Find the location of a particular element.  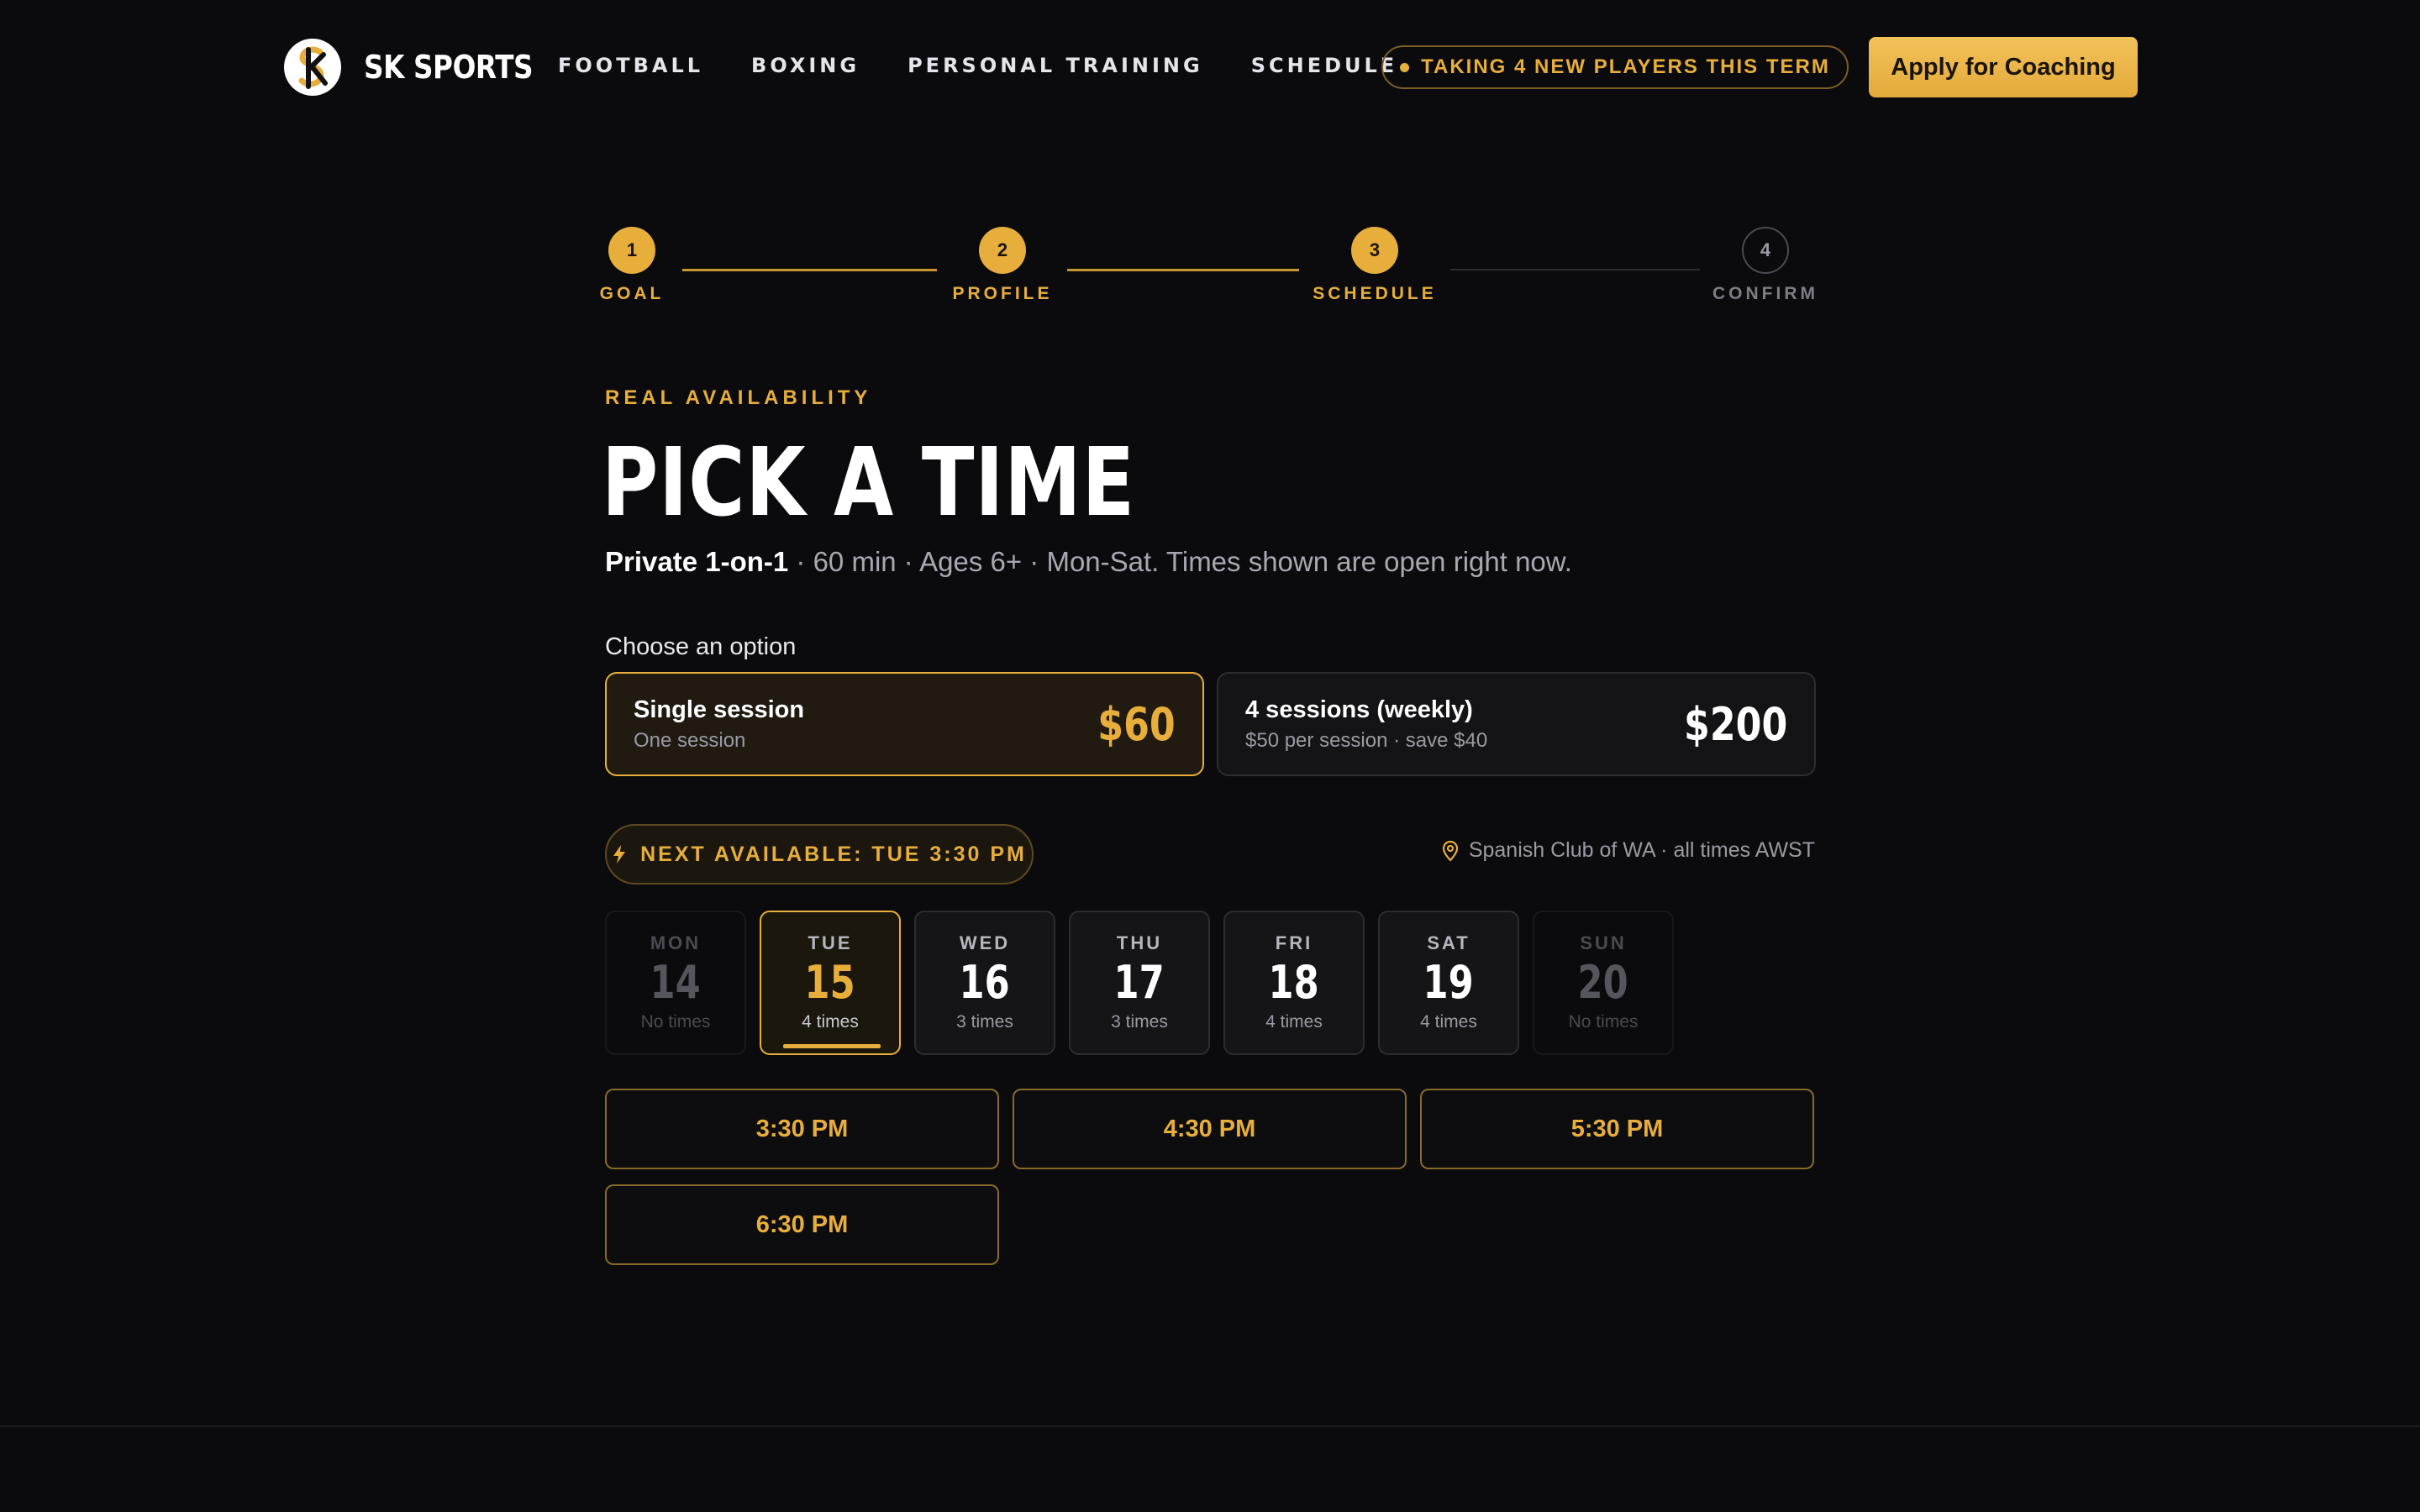

selected-indicator is located at coordinates (832, 1046).